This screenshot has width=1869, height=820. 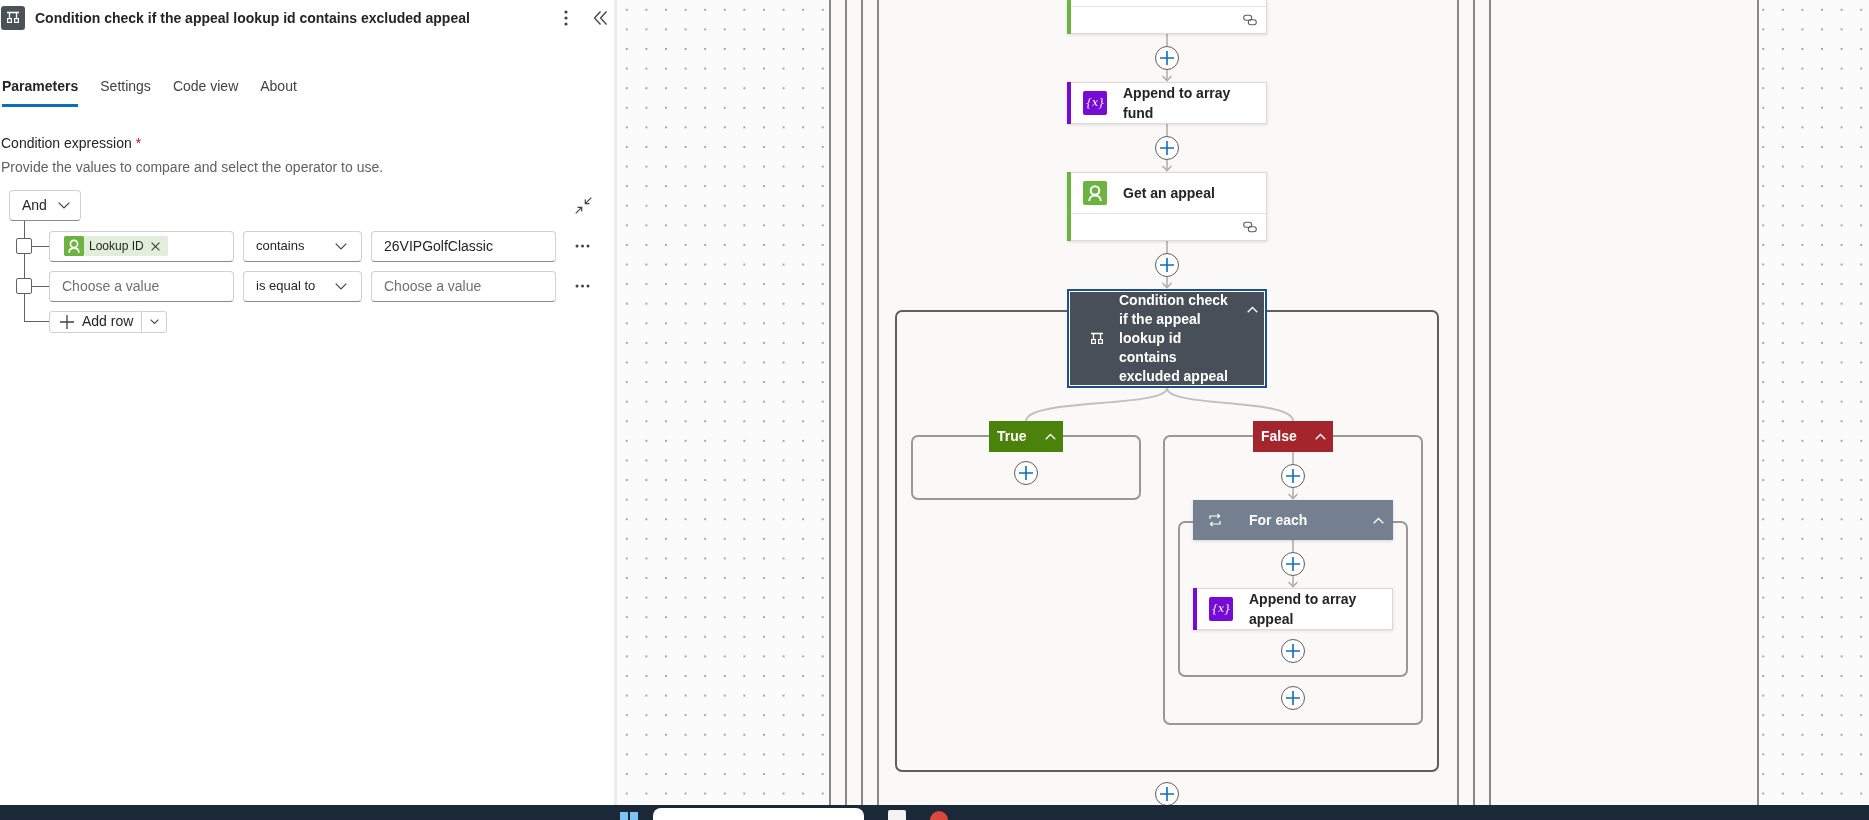 I want to click on field-label: Condition expression, so click(x=66, y=143).